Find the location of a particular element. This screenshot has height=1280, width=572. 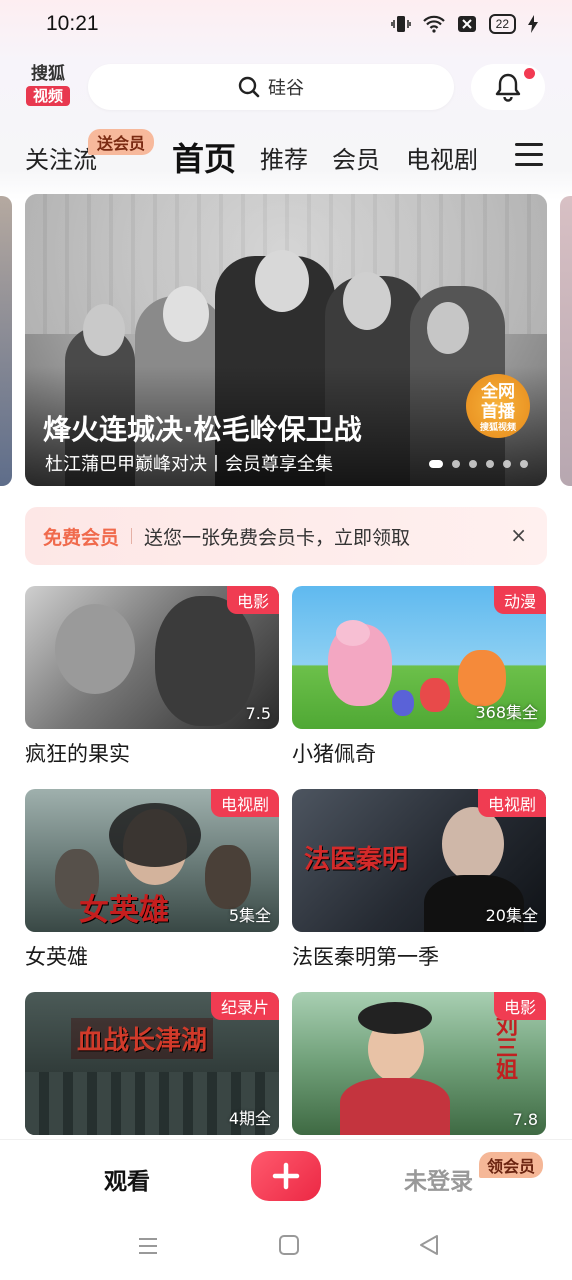

banner-subtitle: 杜江蒲巴甲巅峰对决丨会员尊享全集 is located at coordinates (189, 464).